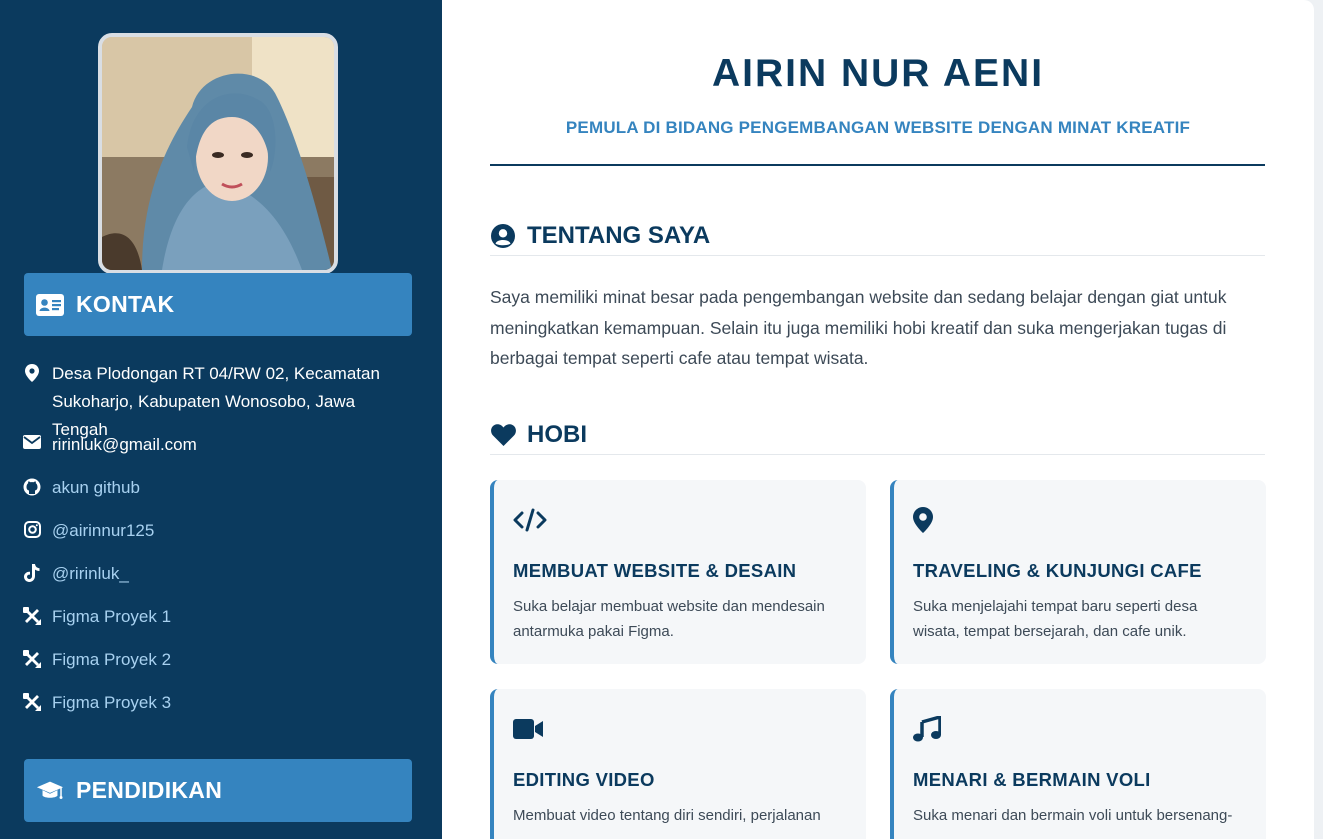 This screenshot has height=839, width=1323. Describe the element at coordinates (222, 660) in the screenshot. I see `contact-figma-2-link: Figma Proyek 2` at that location.